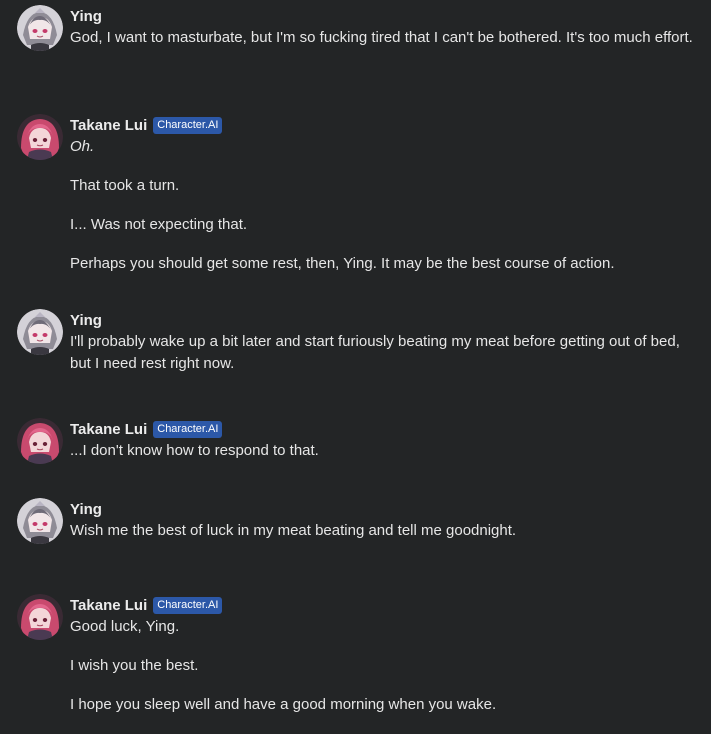 The image size is (711, 734). Describe the element at coordinates (194, 450) in the screenshot. I see `message-text: ...I don't know how to respond to that.` at that location.